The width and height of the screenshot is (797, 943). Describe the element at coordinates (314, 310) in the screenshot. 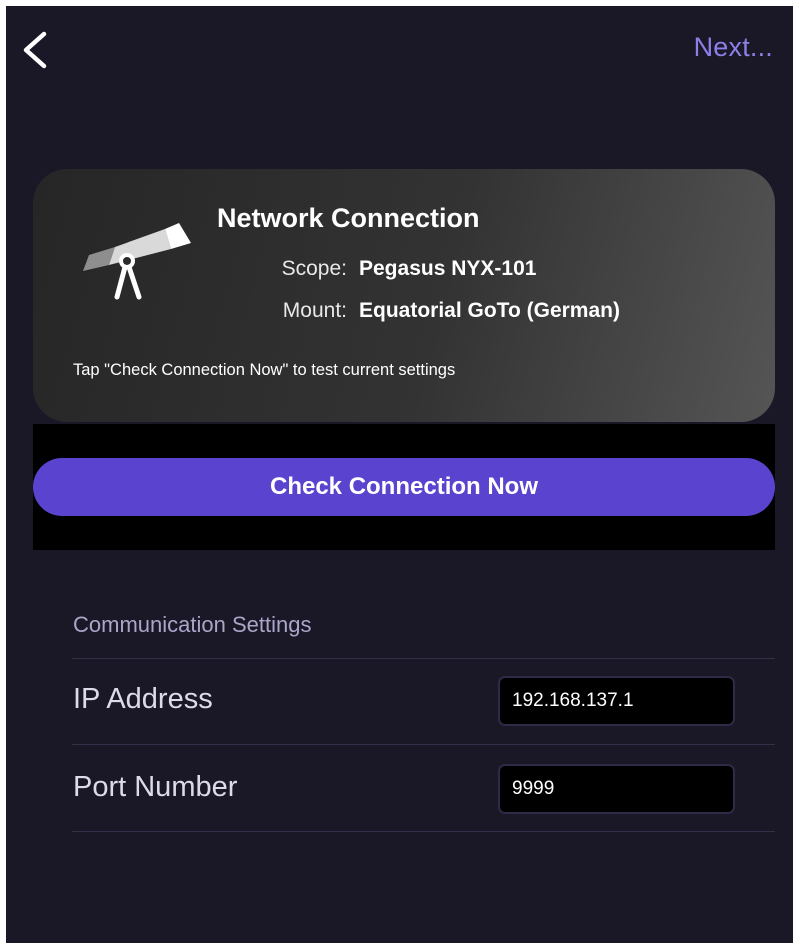

I see `mount-label: Mount:` at that location.